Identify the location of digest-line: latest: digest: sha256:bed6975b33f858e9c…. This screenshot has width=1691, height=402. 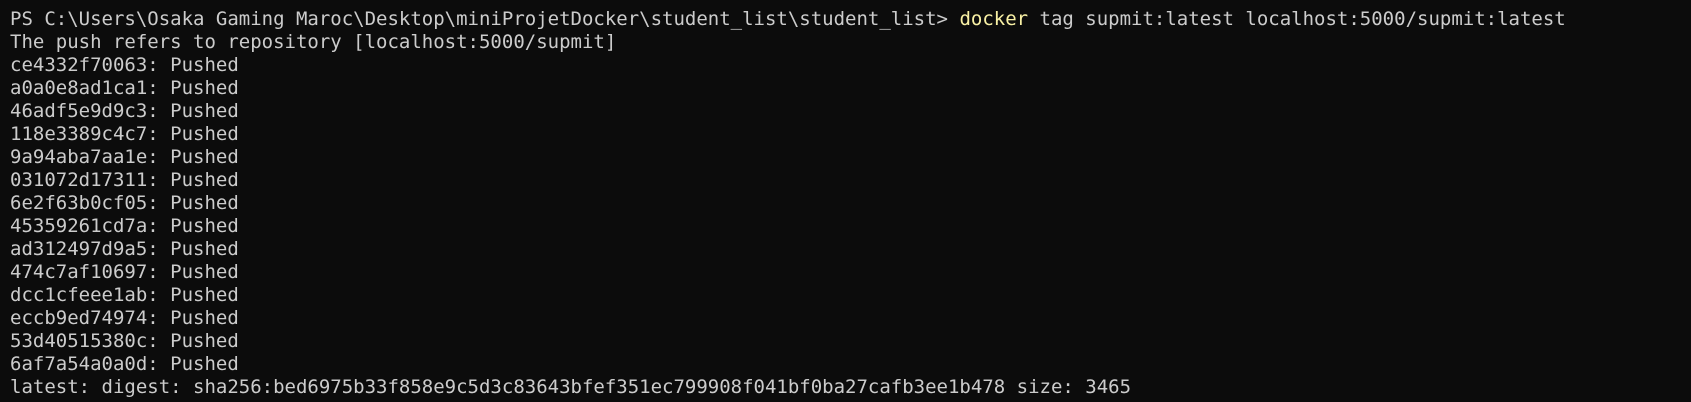
(571, 387).